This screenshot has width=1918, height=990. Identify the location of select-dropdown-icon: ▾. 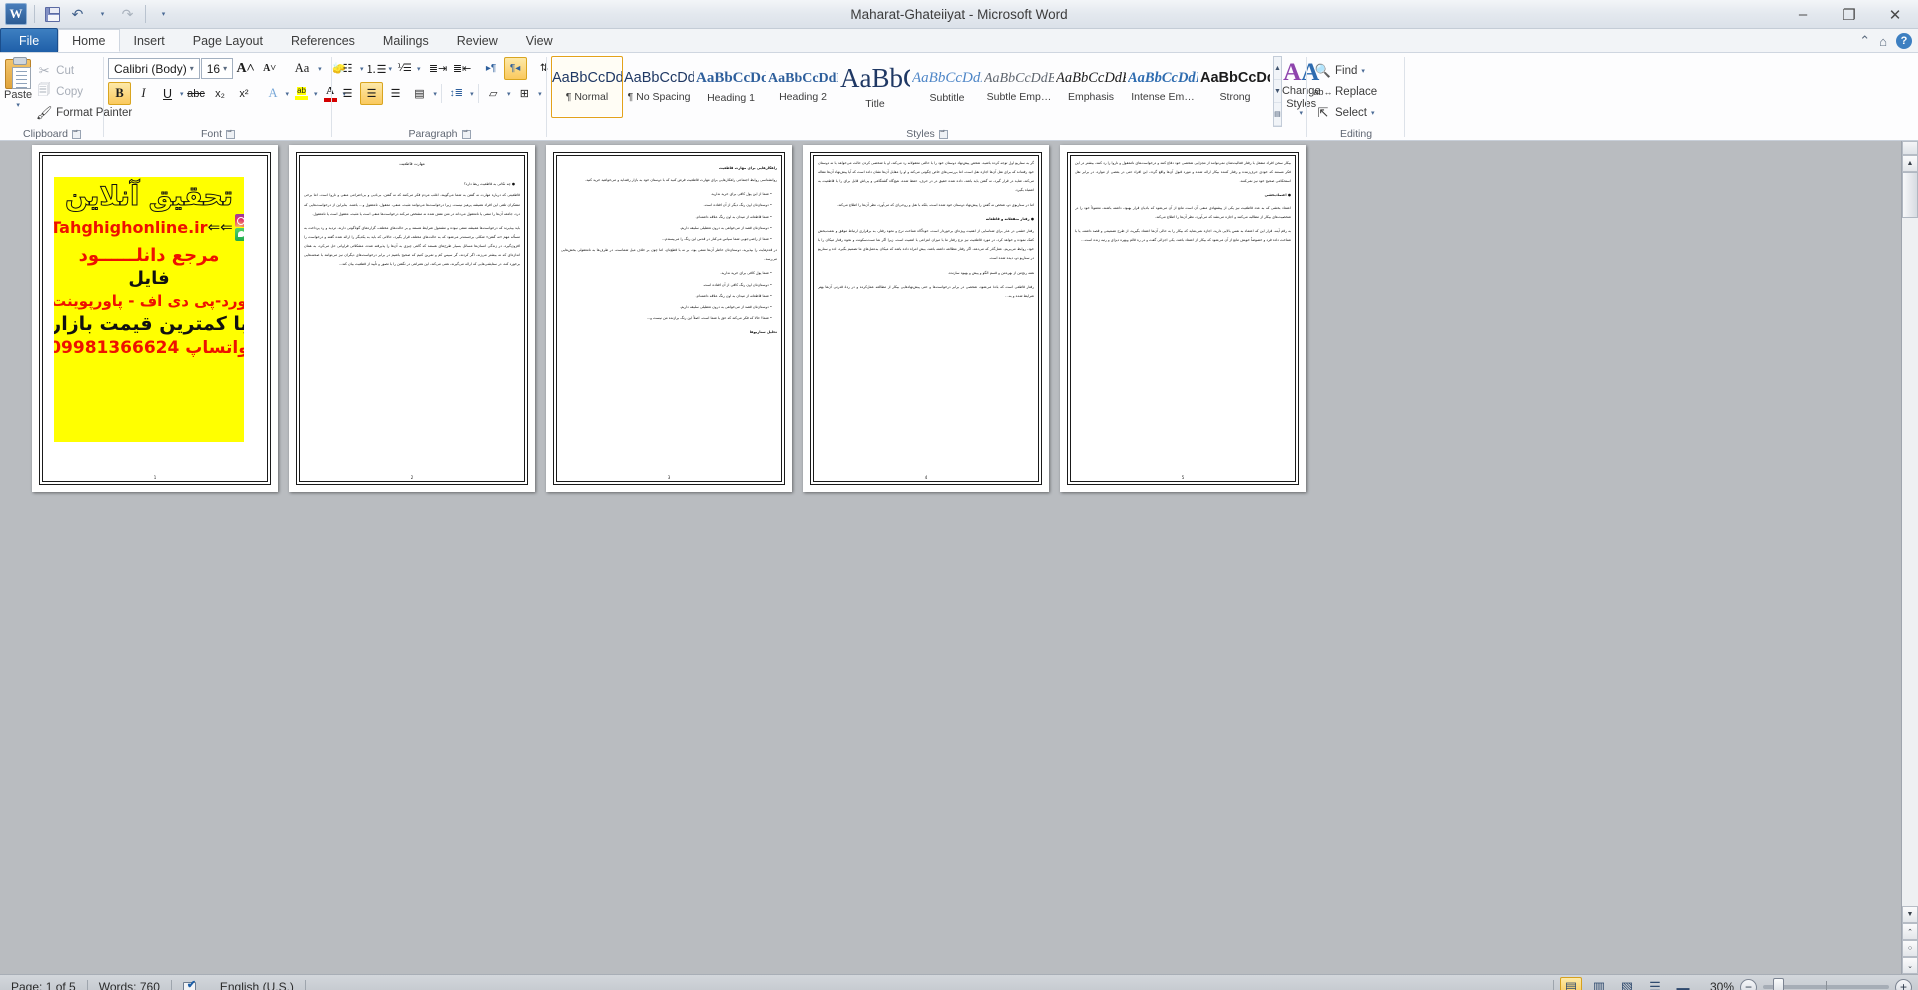
(1373, 113).